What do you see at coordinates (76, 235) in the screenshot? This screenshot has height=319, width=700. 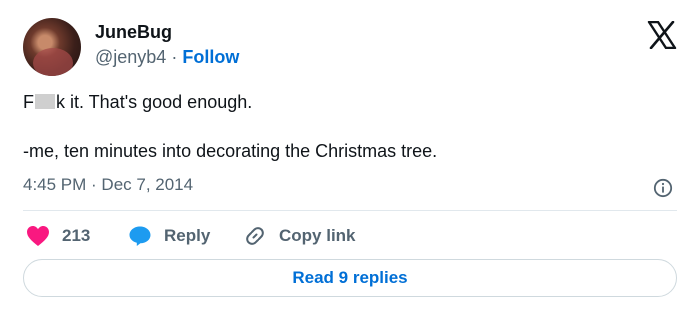 I see `like-count: 213` at bounding box center [76, 235].